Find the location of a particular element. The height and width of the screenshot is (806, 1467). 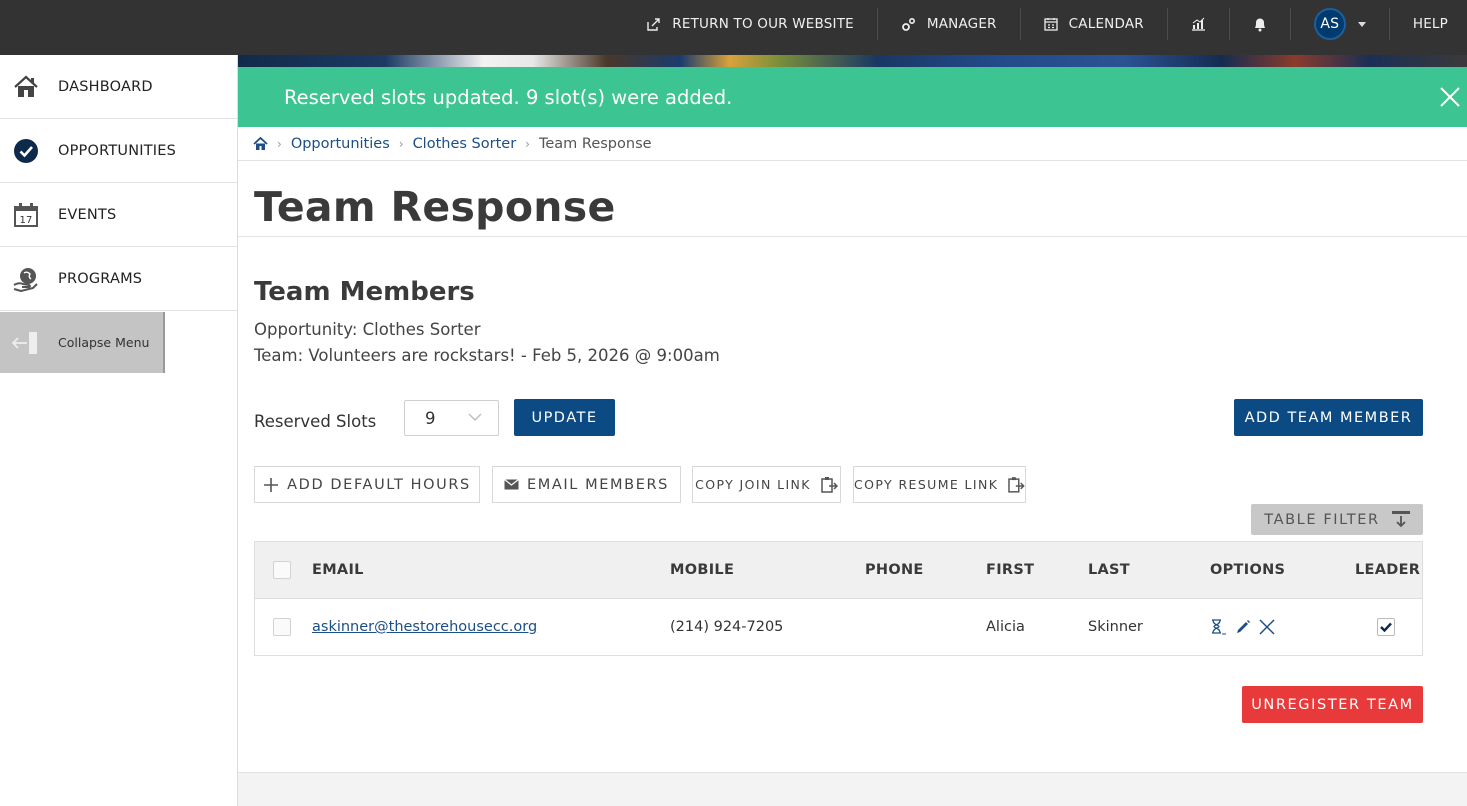

calendar-17-icon: 17 is located at coordinates (25, 214).